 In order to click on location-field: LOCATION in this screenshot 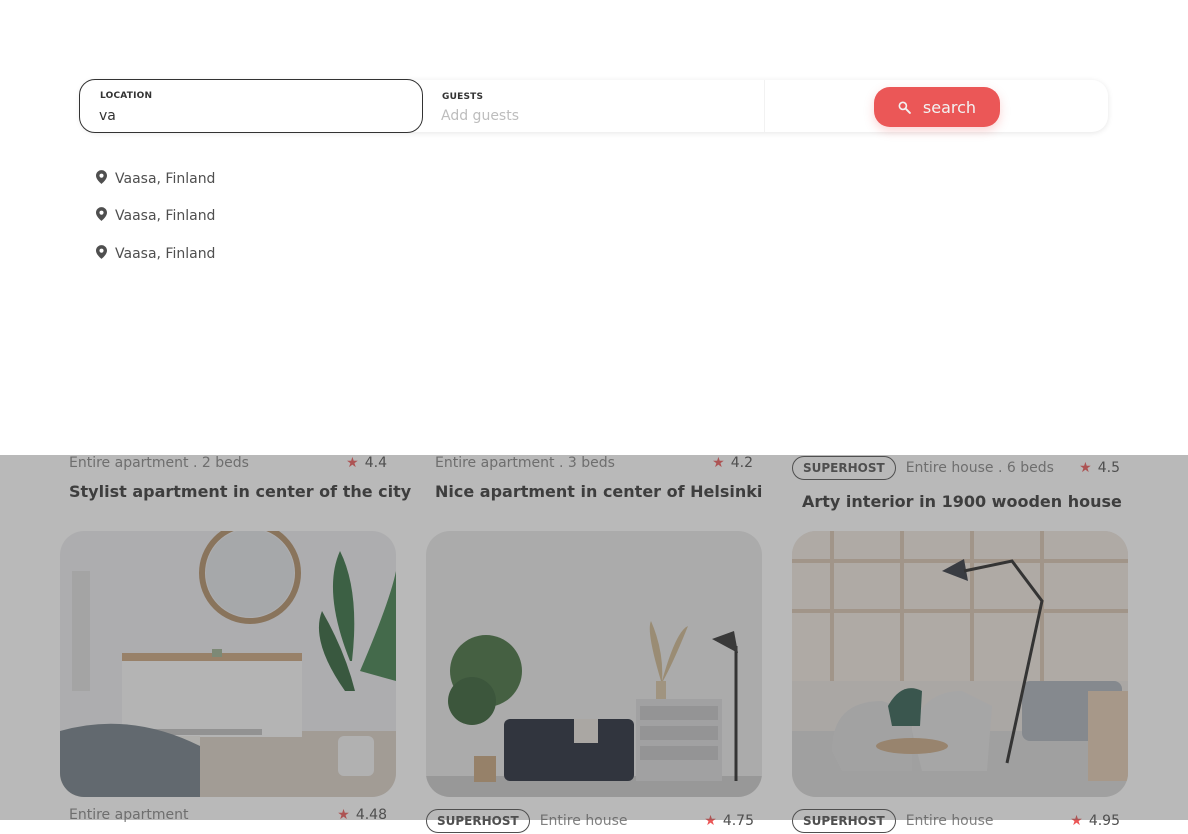, I will do `click(251, 106)`.